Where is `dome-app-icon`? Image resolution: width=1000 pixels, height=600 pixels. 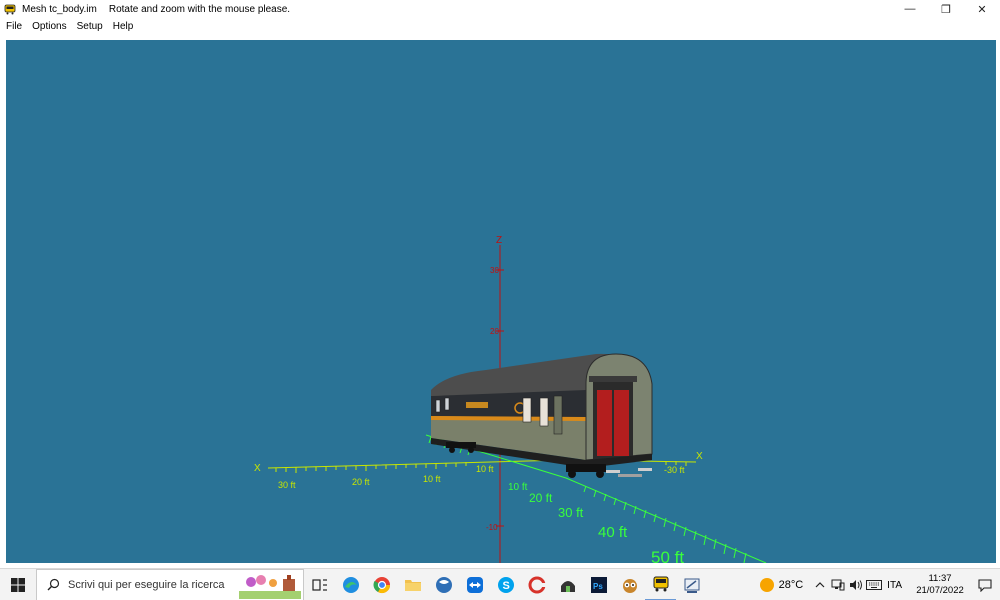
dome-app-icon is located at coordinates (567, 586).